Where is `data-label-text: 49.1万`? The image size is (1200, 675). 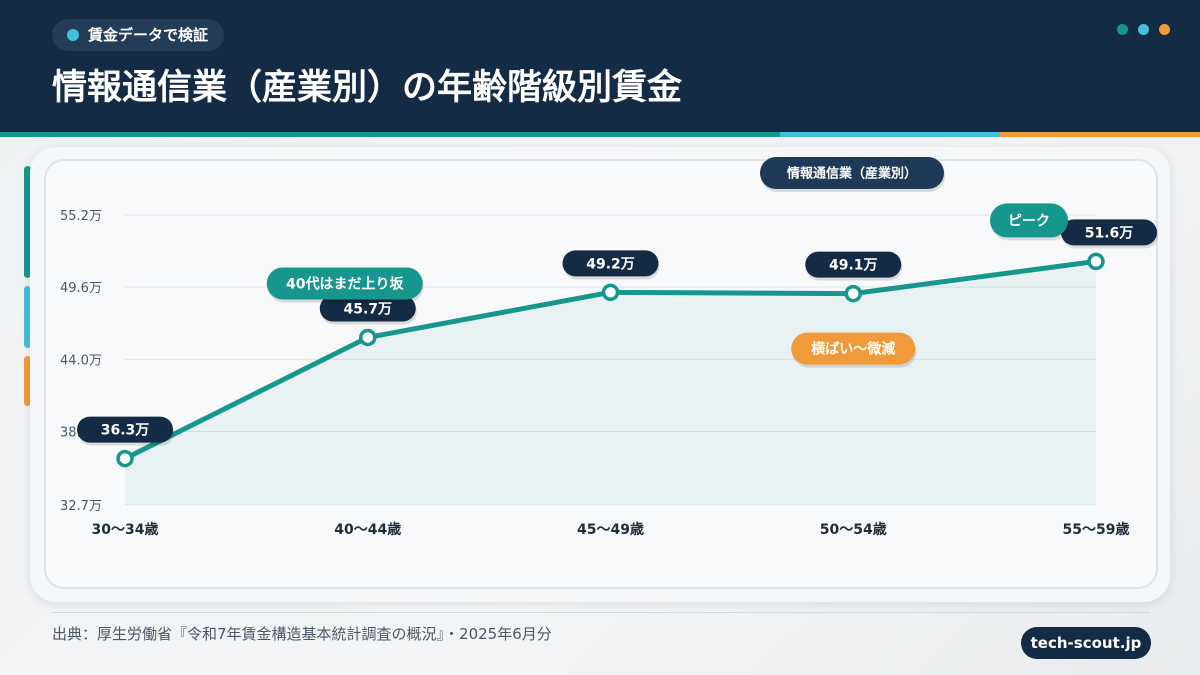 data-label-text: 49.1万 is located at coordinates (853, 266).